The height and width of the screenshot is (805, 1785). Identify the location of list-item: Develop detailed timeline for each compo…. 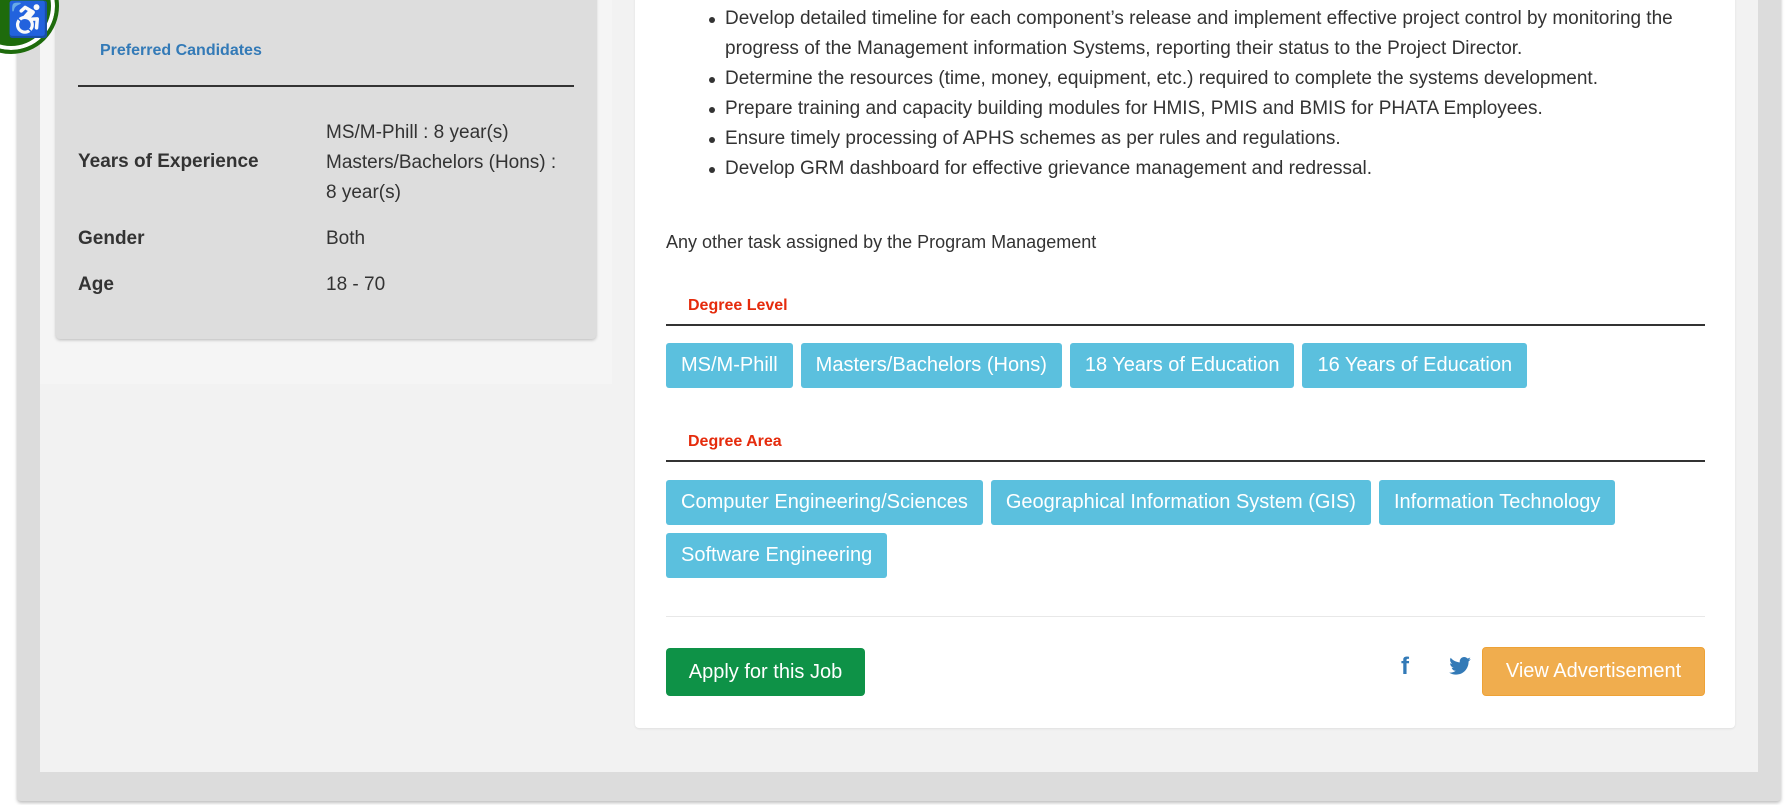
(1212, 34).